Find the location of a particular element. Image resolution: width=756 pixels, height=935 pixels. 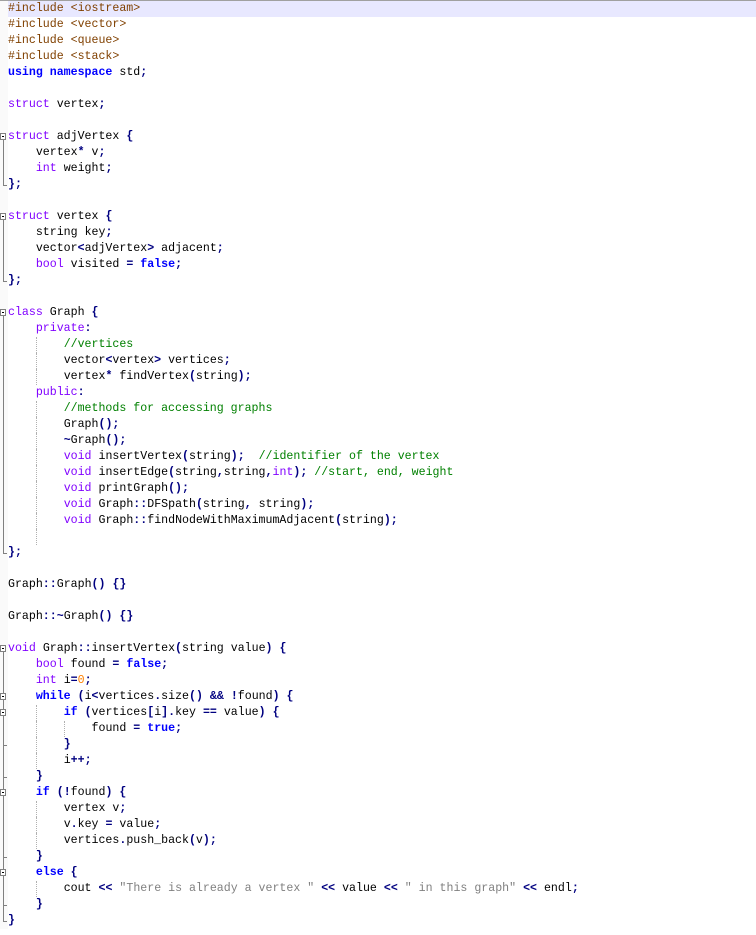

code-line: class Graph { is located at coordinates (378, 313).